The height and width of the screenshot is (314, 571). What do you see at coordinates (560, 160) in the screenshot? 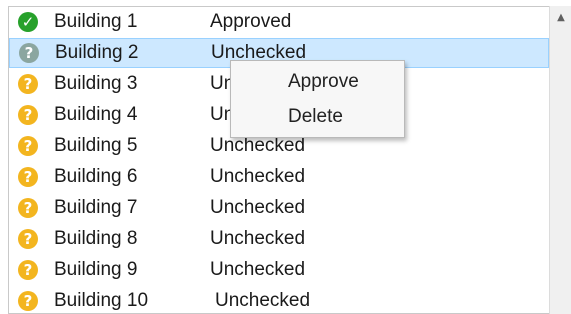
I see `vertical-scrollbar: ▲` at bounding box center [560, 160].